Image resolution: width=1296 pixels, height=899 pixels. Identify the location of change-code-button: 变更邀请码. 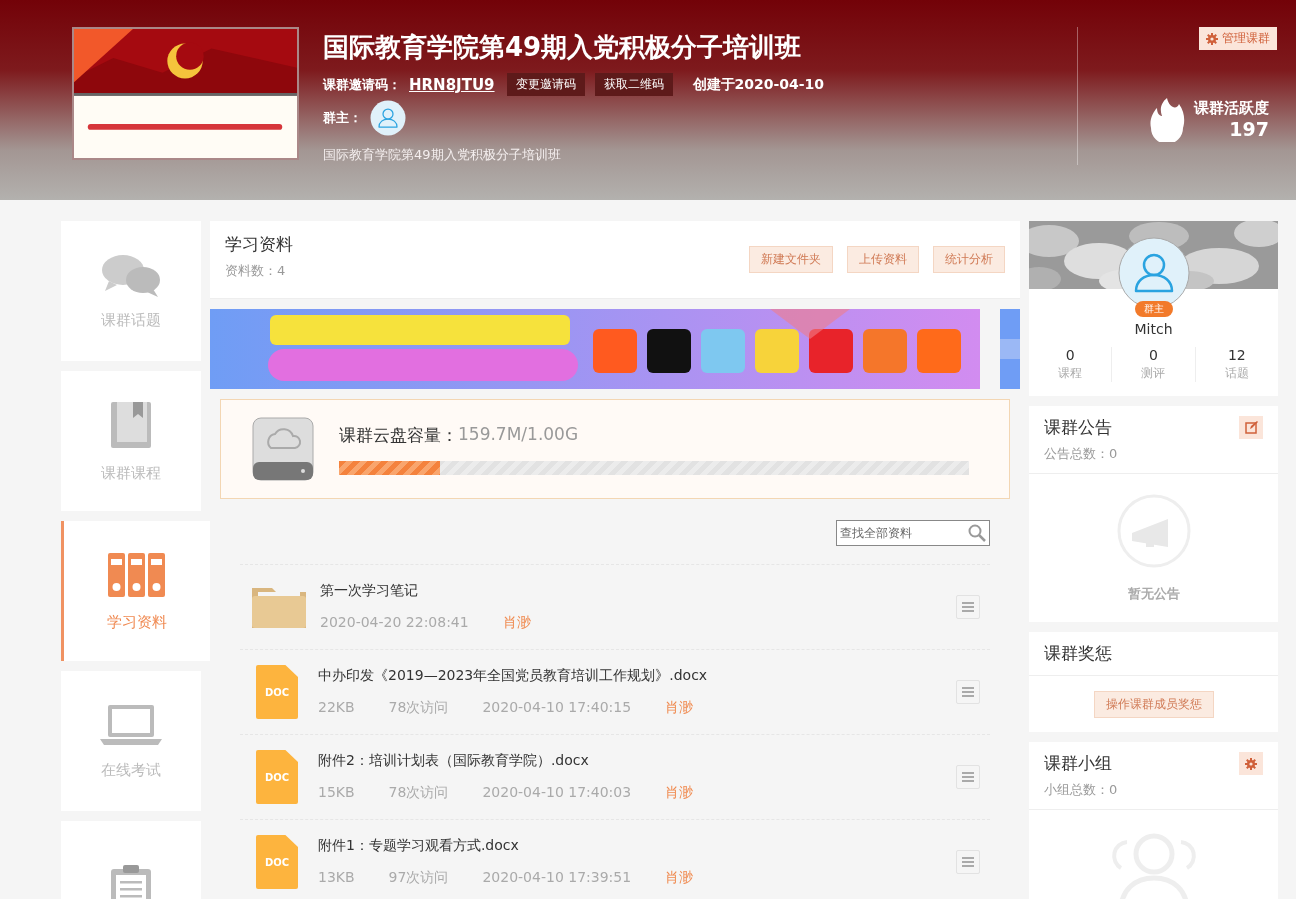
(545, 84).